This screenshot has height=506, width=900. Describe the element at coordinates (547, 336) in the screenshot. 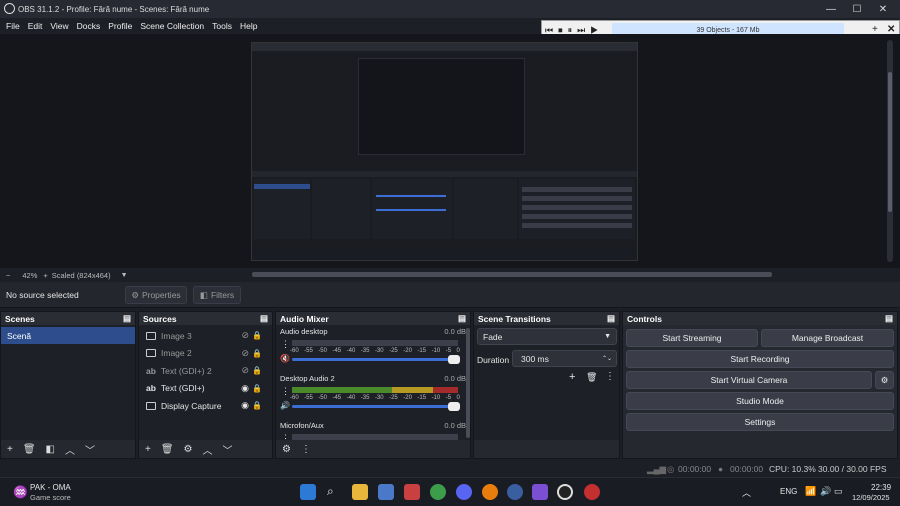

I see `transition-select: Fade ▼` at that location.